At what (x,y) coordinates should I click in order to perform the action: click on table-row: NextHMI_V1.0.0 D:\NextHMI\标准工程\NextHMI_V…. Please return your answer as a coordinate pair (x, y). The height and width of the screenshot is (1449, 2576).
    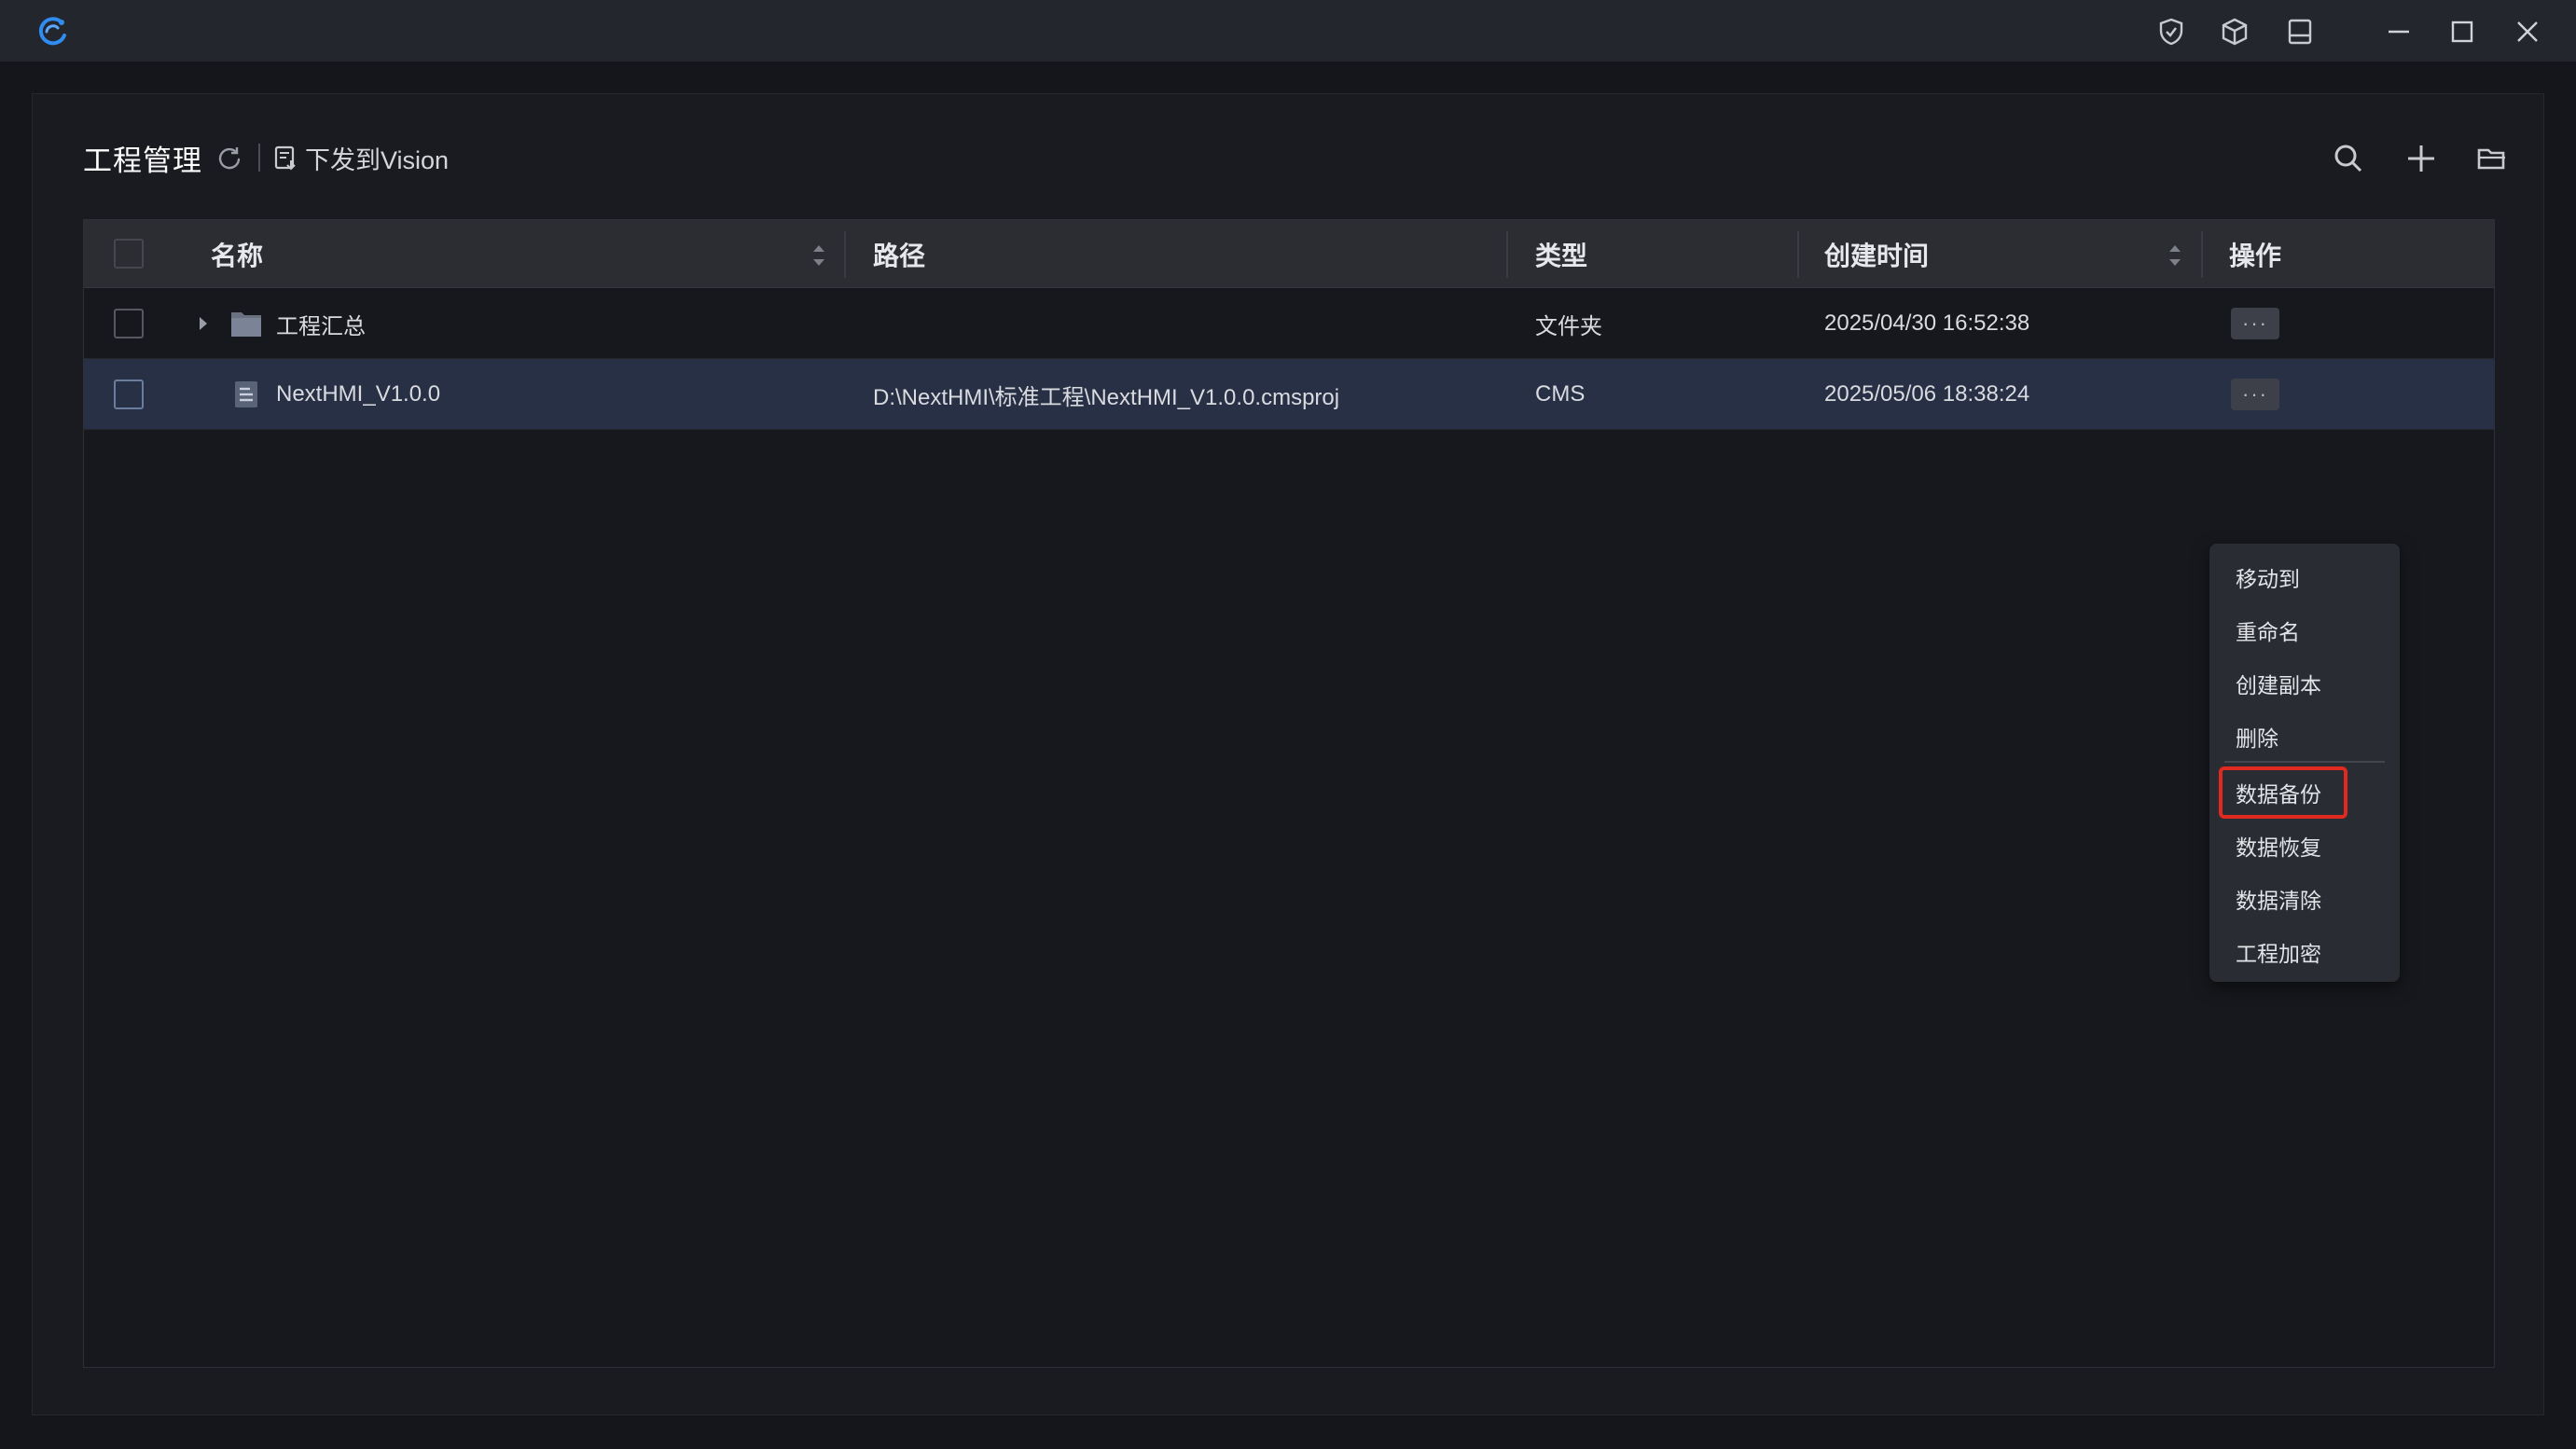
    Looking at the image, I should click on (1289, 395).